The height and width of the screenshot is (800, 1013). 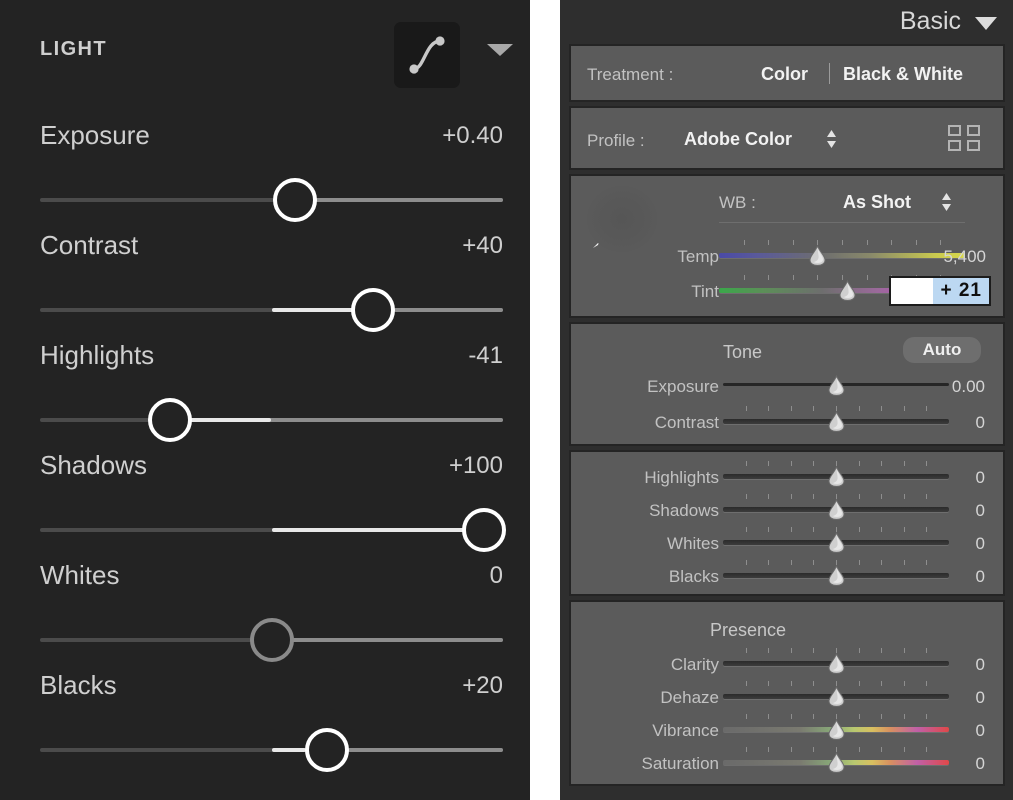 What do you see at coordinates (685, 730) in the screenshot?
I see `slider-label: Vibrance` at bounding box center [685, 730].